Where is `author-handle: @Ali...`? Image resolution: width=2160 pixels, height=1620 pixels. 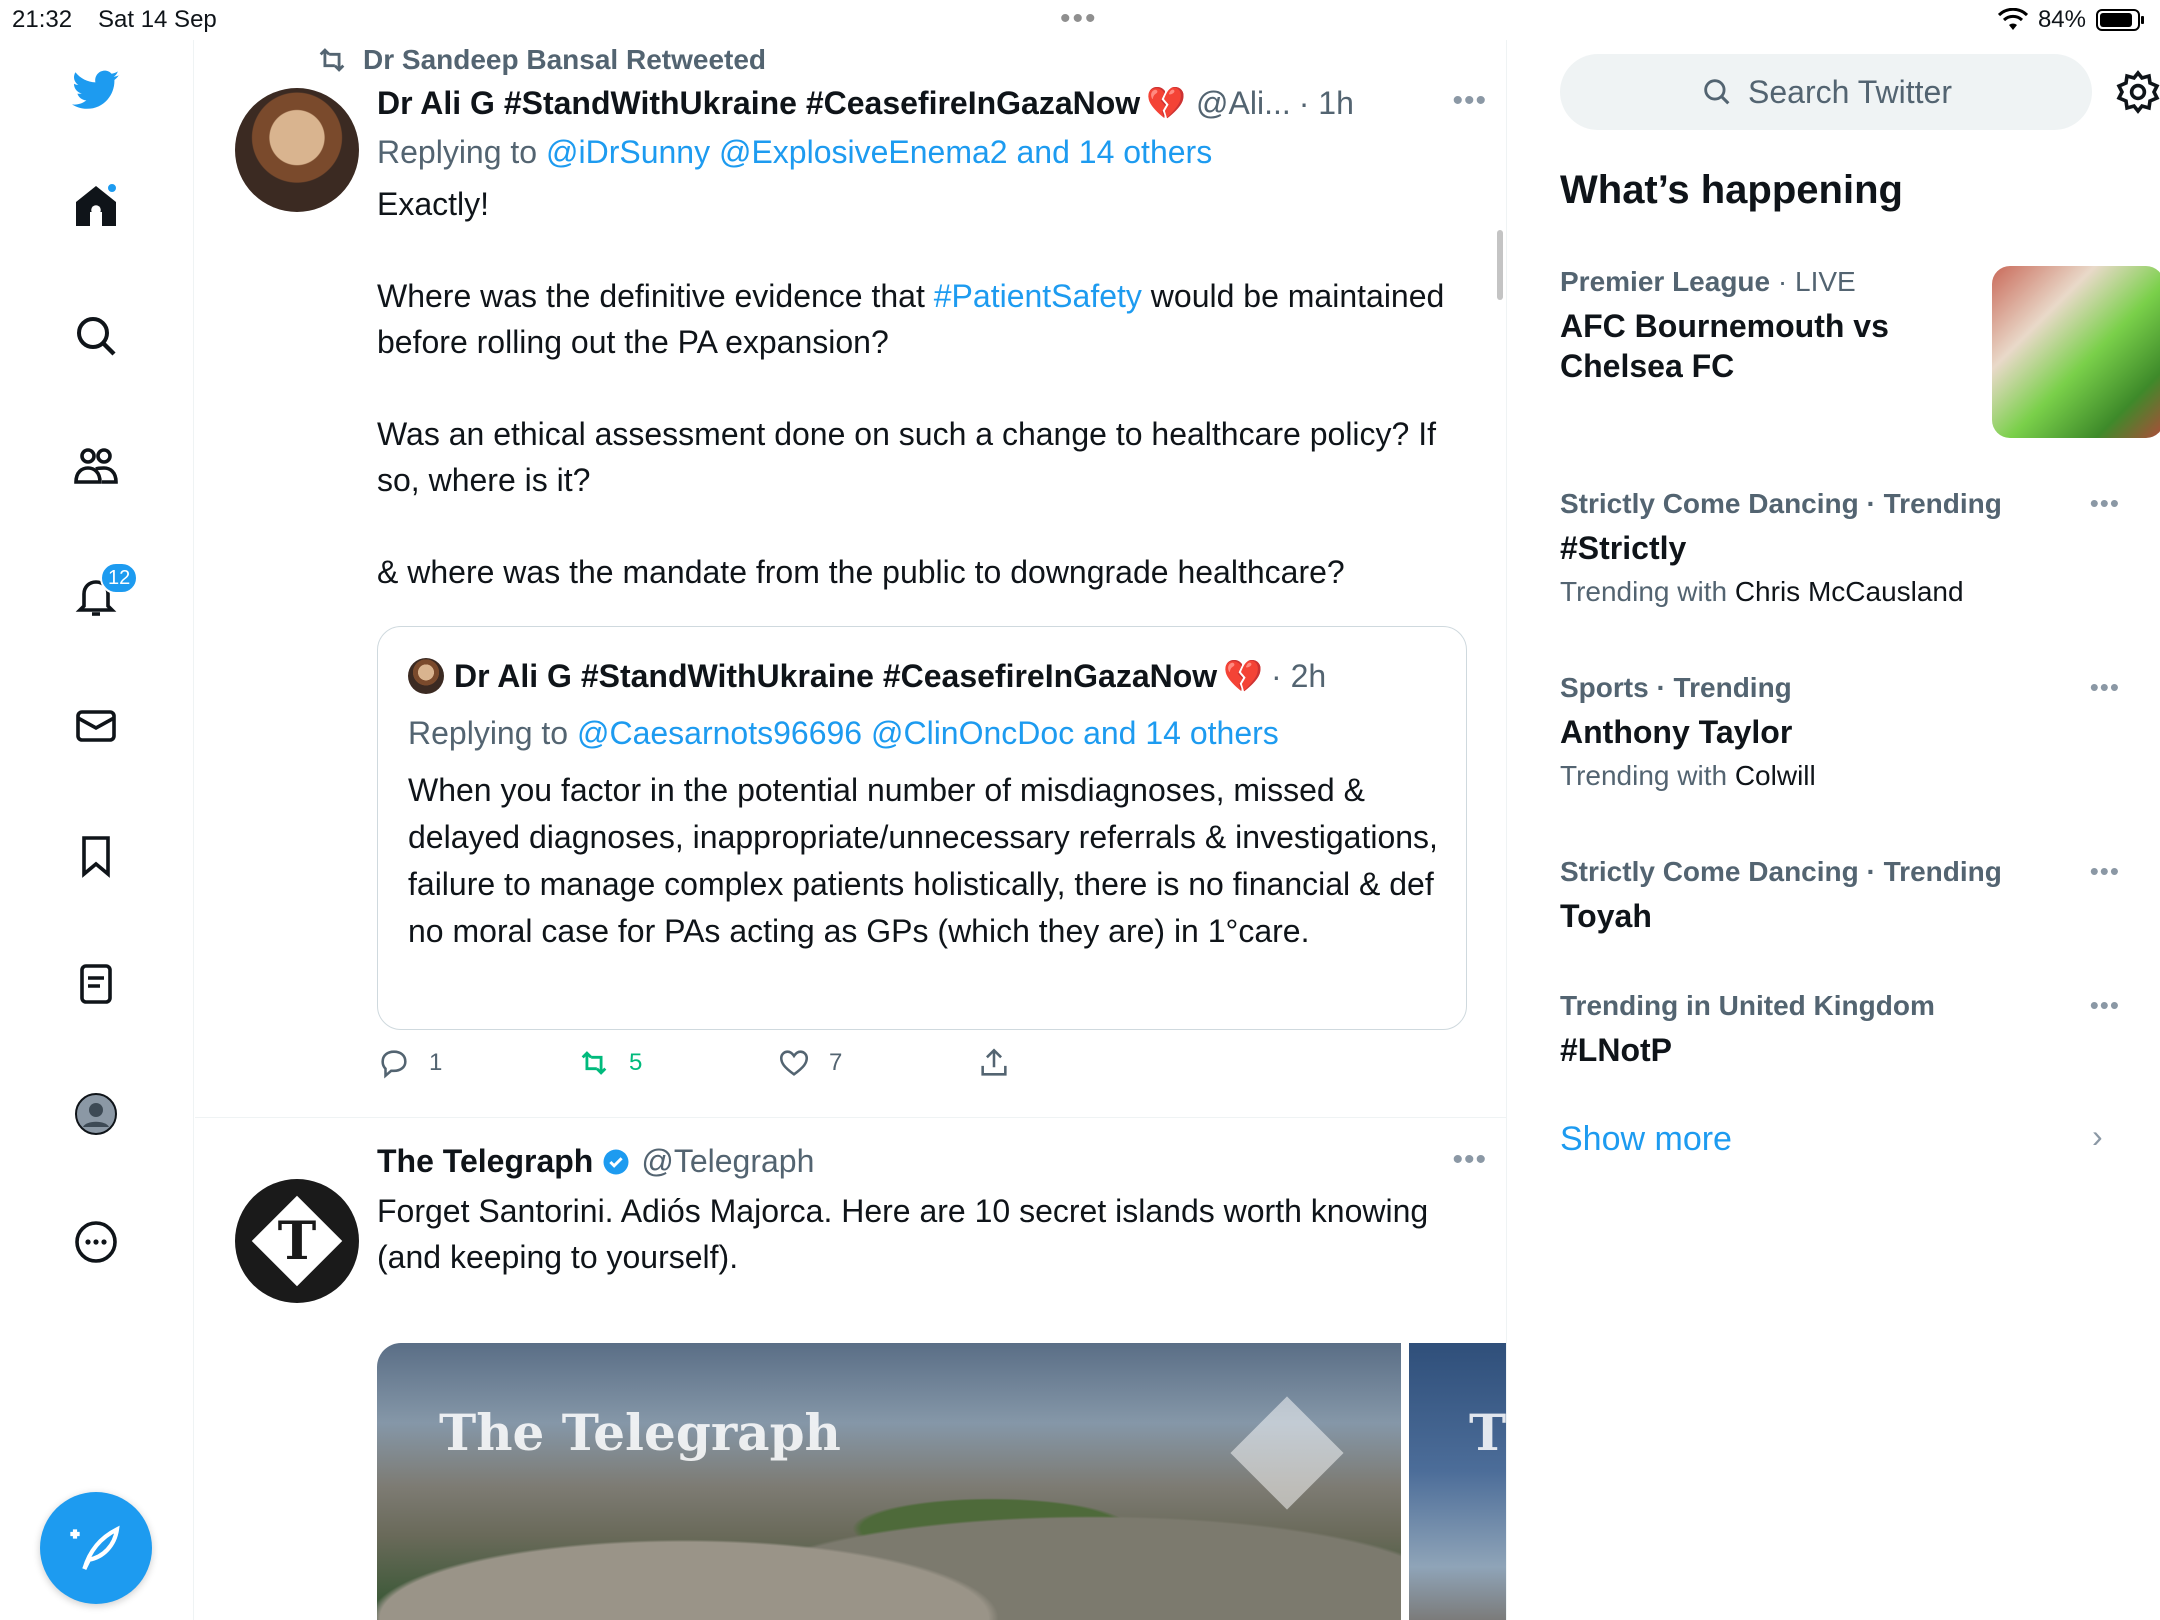 author-handle: @Ali... is located at coordinates (1243, 103).